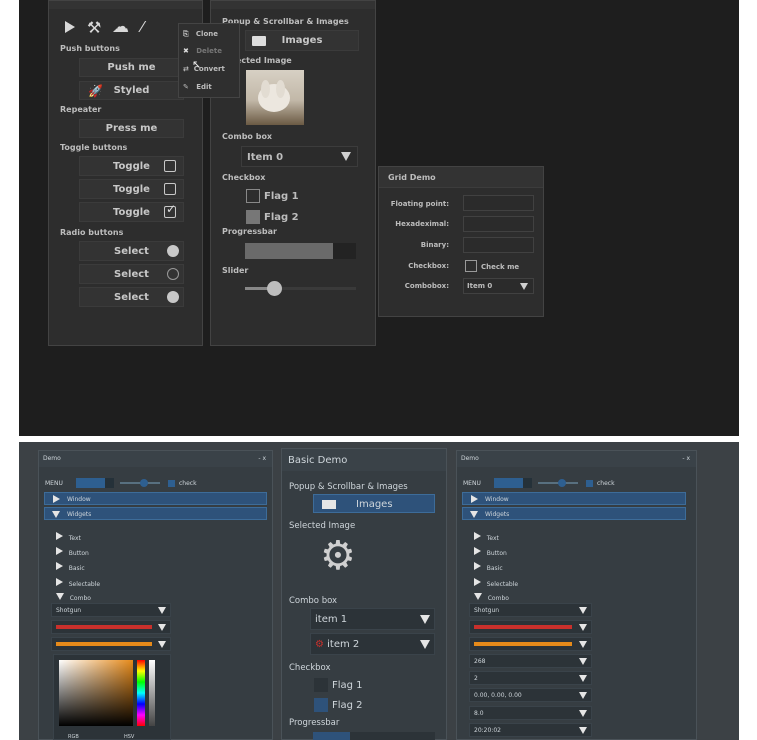 Image resolution: width=757 pixels, height=740 pixels. What do you see at coordinates (498, 224) in the screenshot?
I see `hexadecimal-input` at bounding box center [498, 224].